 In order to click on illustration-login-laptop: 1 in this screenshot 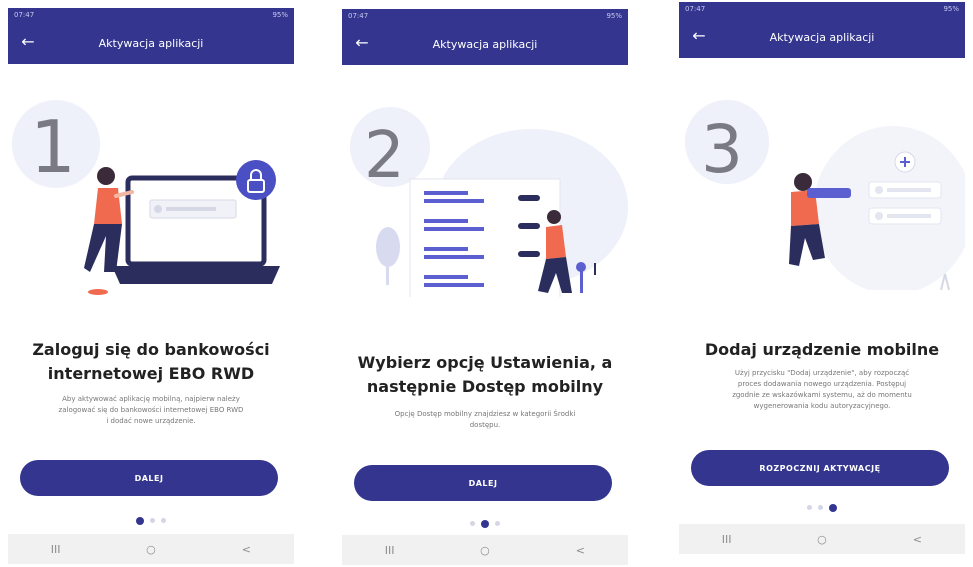, I will do `click(146, 197)`.